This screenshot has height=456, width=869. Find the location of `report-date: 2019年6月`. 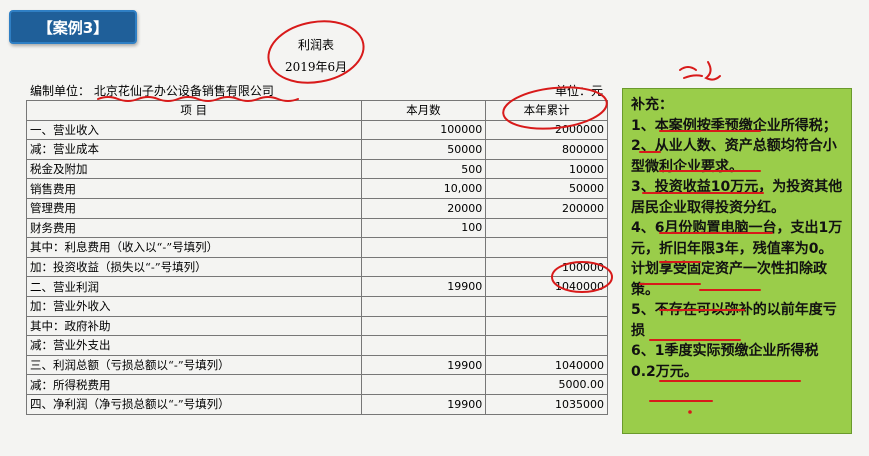

report-date: 2019年6月 is located at coordinates (316, 67).